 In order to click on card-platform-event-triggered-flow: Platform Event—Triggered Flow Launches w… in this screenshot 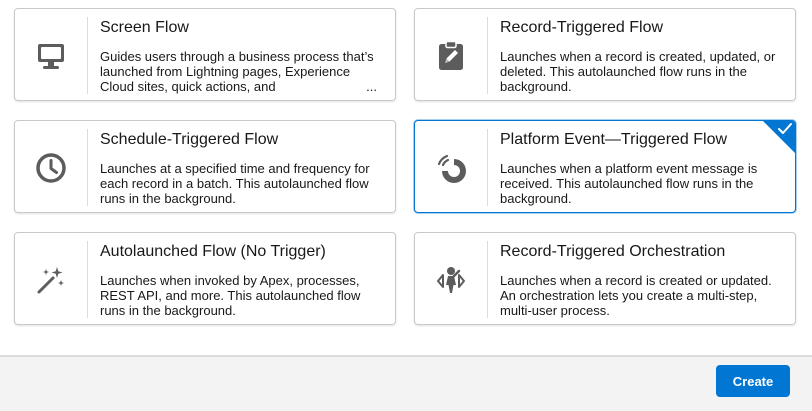, I will do `click(605, 166)`.